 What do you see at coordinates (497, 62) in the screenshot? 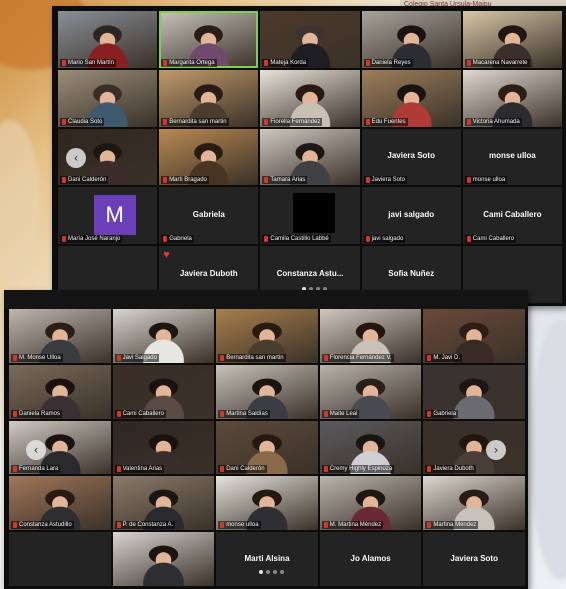
I see `participant-nametag: Macarena Navarrete` at bounding box center [497, 62].